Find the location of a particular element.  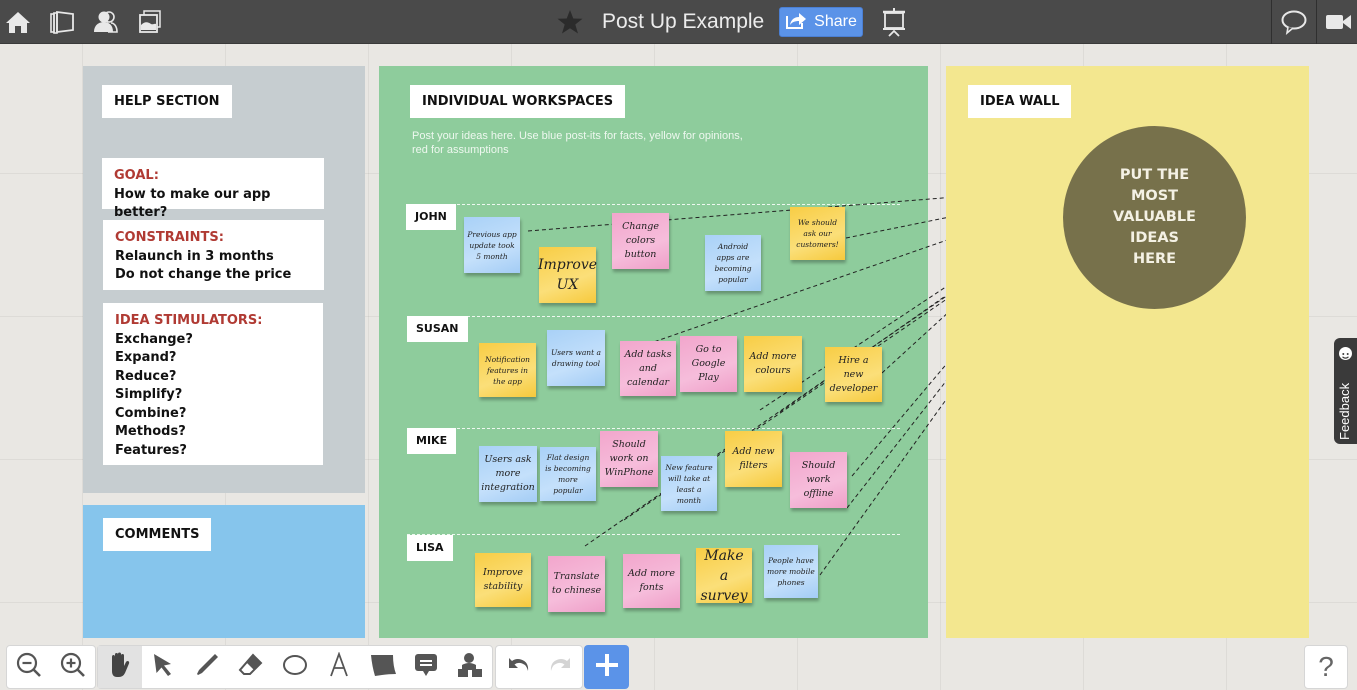

sticky-note-icon is located at coordinates (383, 667).